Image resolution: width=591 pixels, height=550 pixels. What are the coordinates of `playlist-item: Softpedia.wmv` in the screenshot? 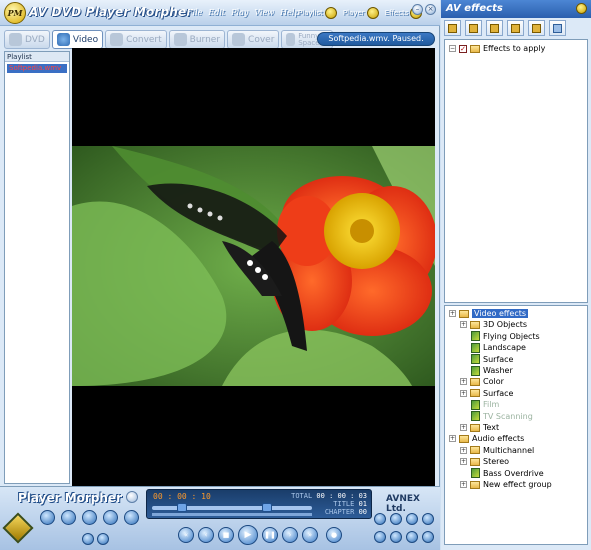 It's located at (37, 68).